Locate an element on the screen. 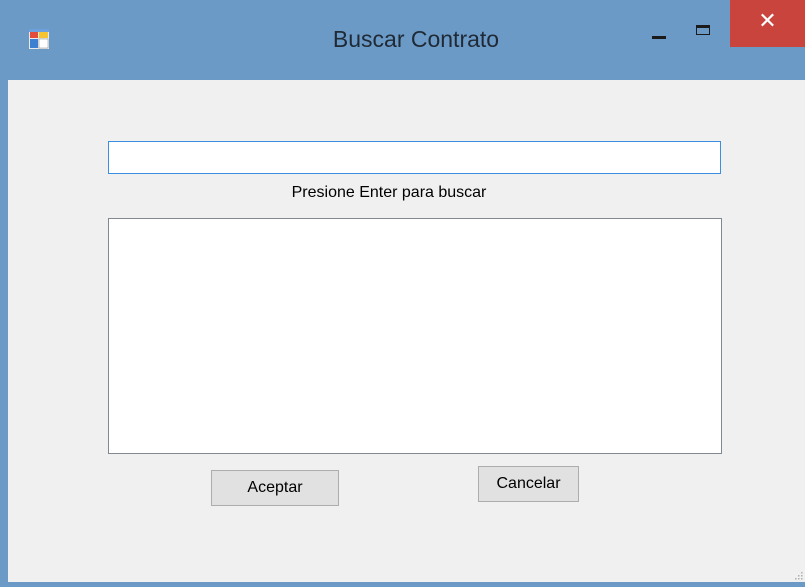 Image resolution: width=805 pixels, height=587 pixels. cancel-button: Cancelar is located at coordinates (528, 484).